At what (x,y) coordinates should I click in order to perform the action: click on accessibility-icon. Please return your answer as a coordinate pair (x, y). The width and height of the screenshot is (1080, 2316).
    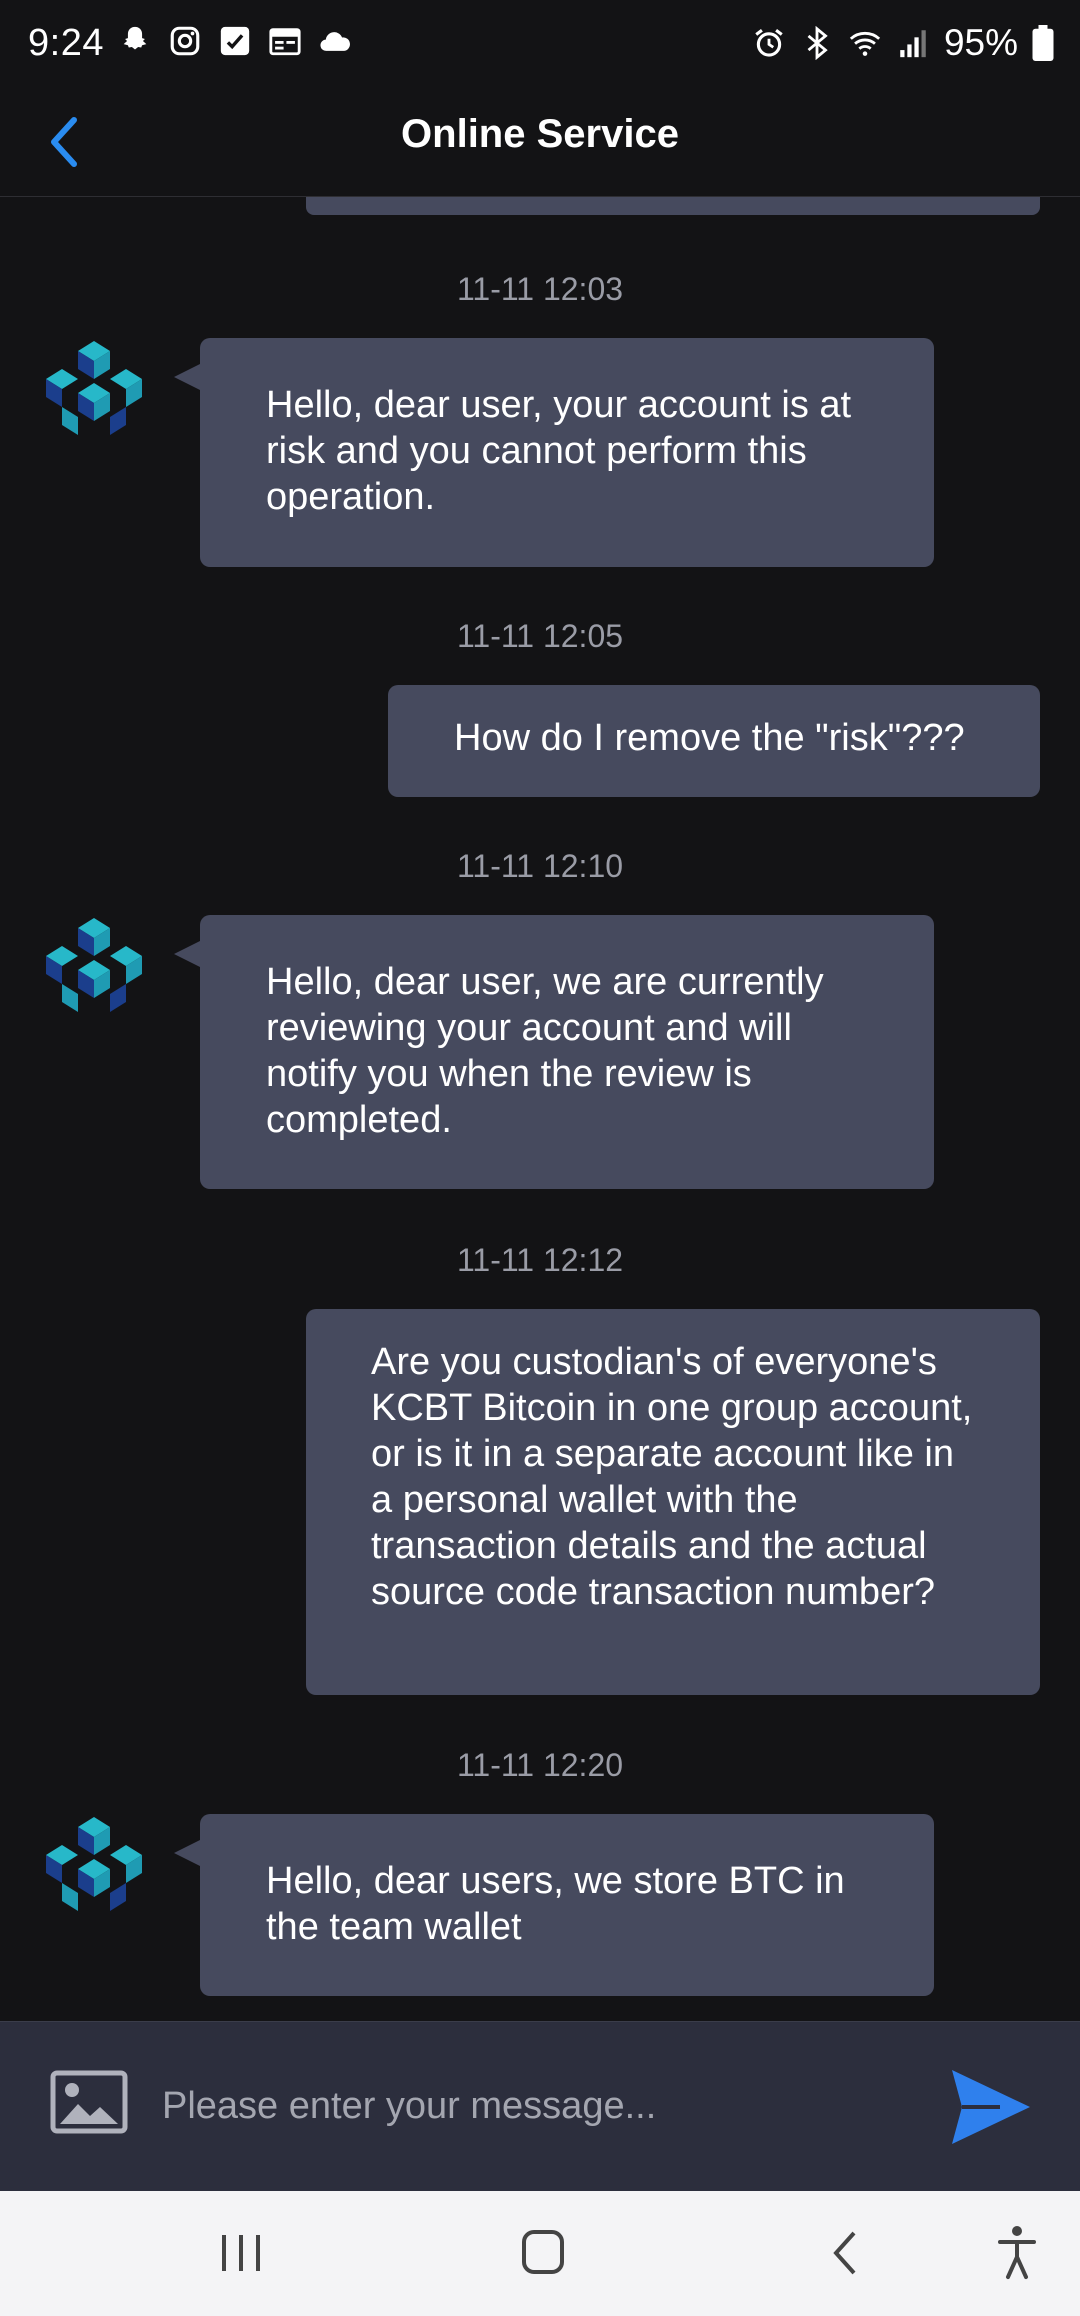
    Looking at the image, I should click on (1017, 2253).